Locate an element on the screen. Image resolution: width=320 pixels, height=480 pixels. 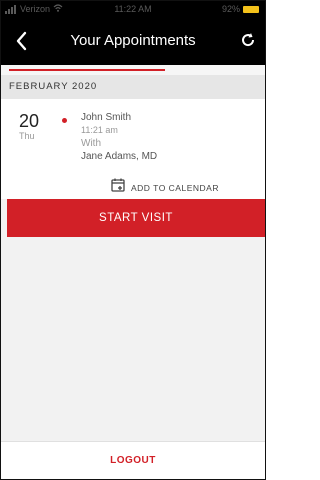
status-right: 92% is located at coordinates (240, 9).